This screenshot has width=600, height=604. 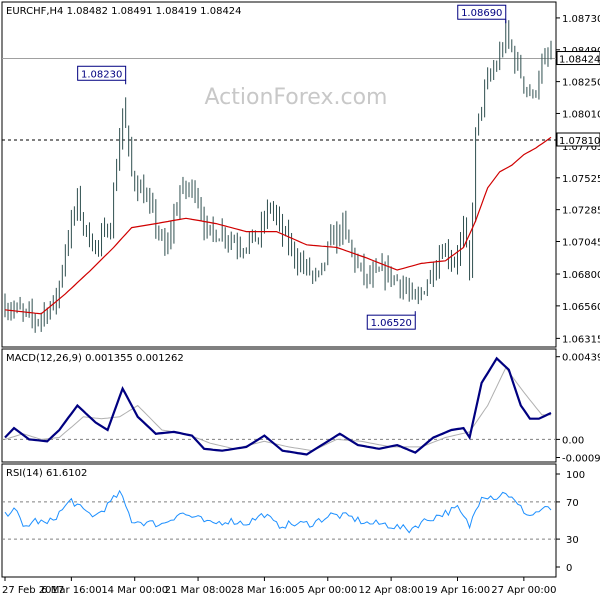 I want to click on price-tick-label: 1.08730, so click(x=581, y=19).